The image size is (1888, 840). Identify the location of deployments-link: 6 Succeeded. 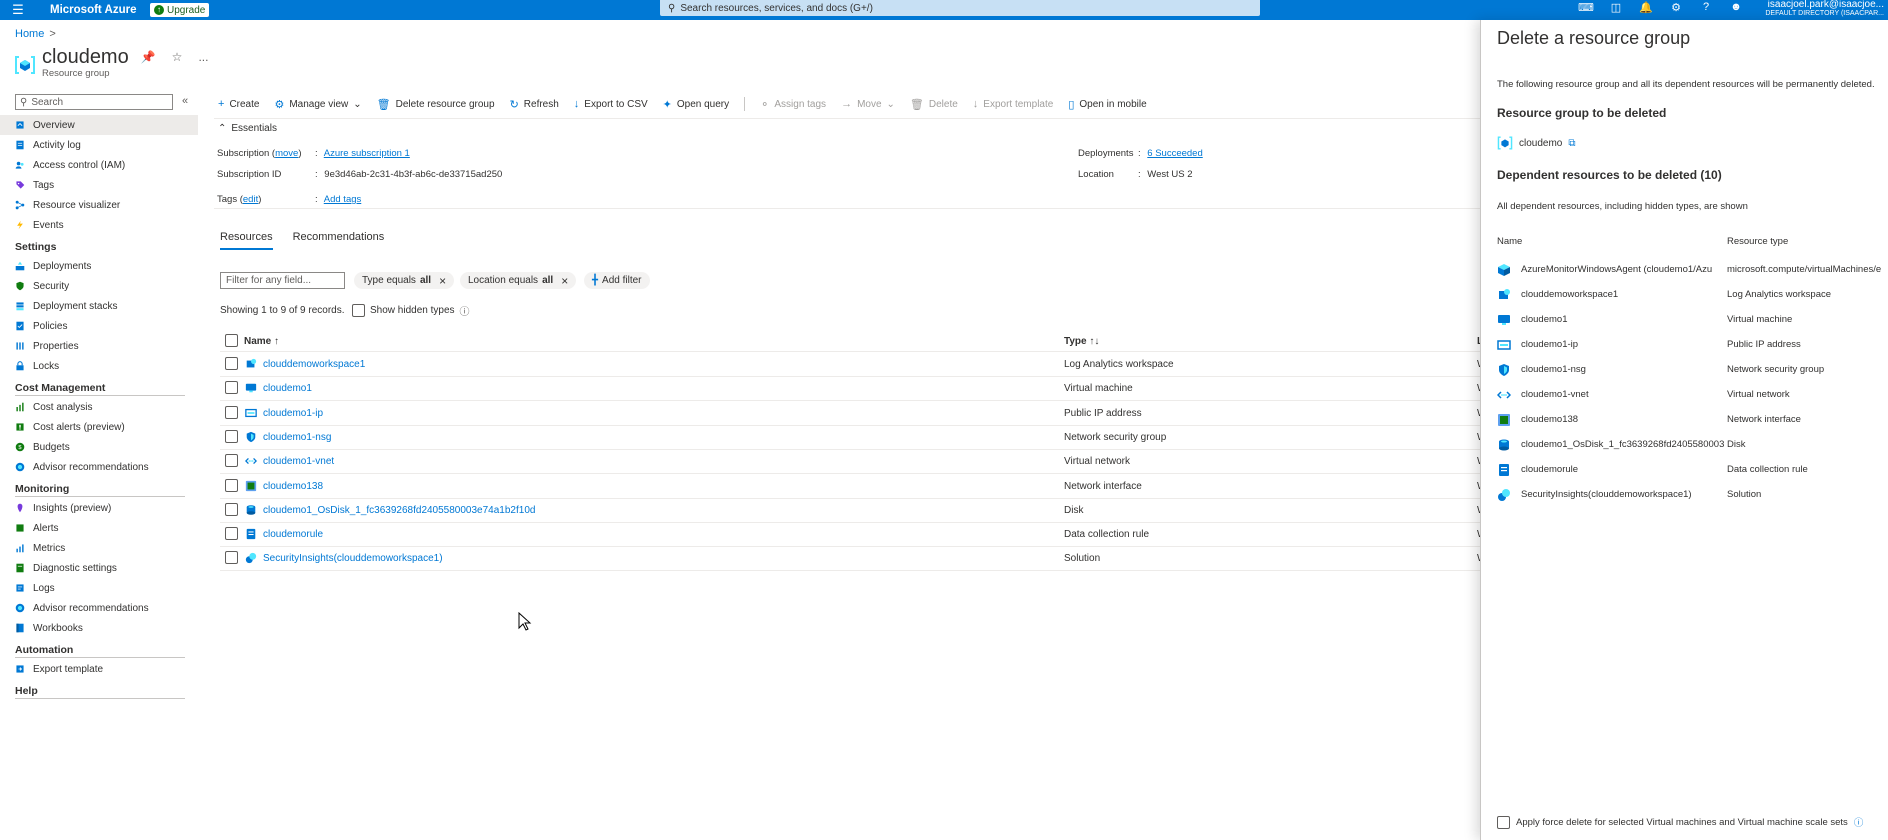
(1174, 153).